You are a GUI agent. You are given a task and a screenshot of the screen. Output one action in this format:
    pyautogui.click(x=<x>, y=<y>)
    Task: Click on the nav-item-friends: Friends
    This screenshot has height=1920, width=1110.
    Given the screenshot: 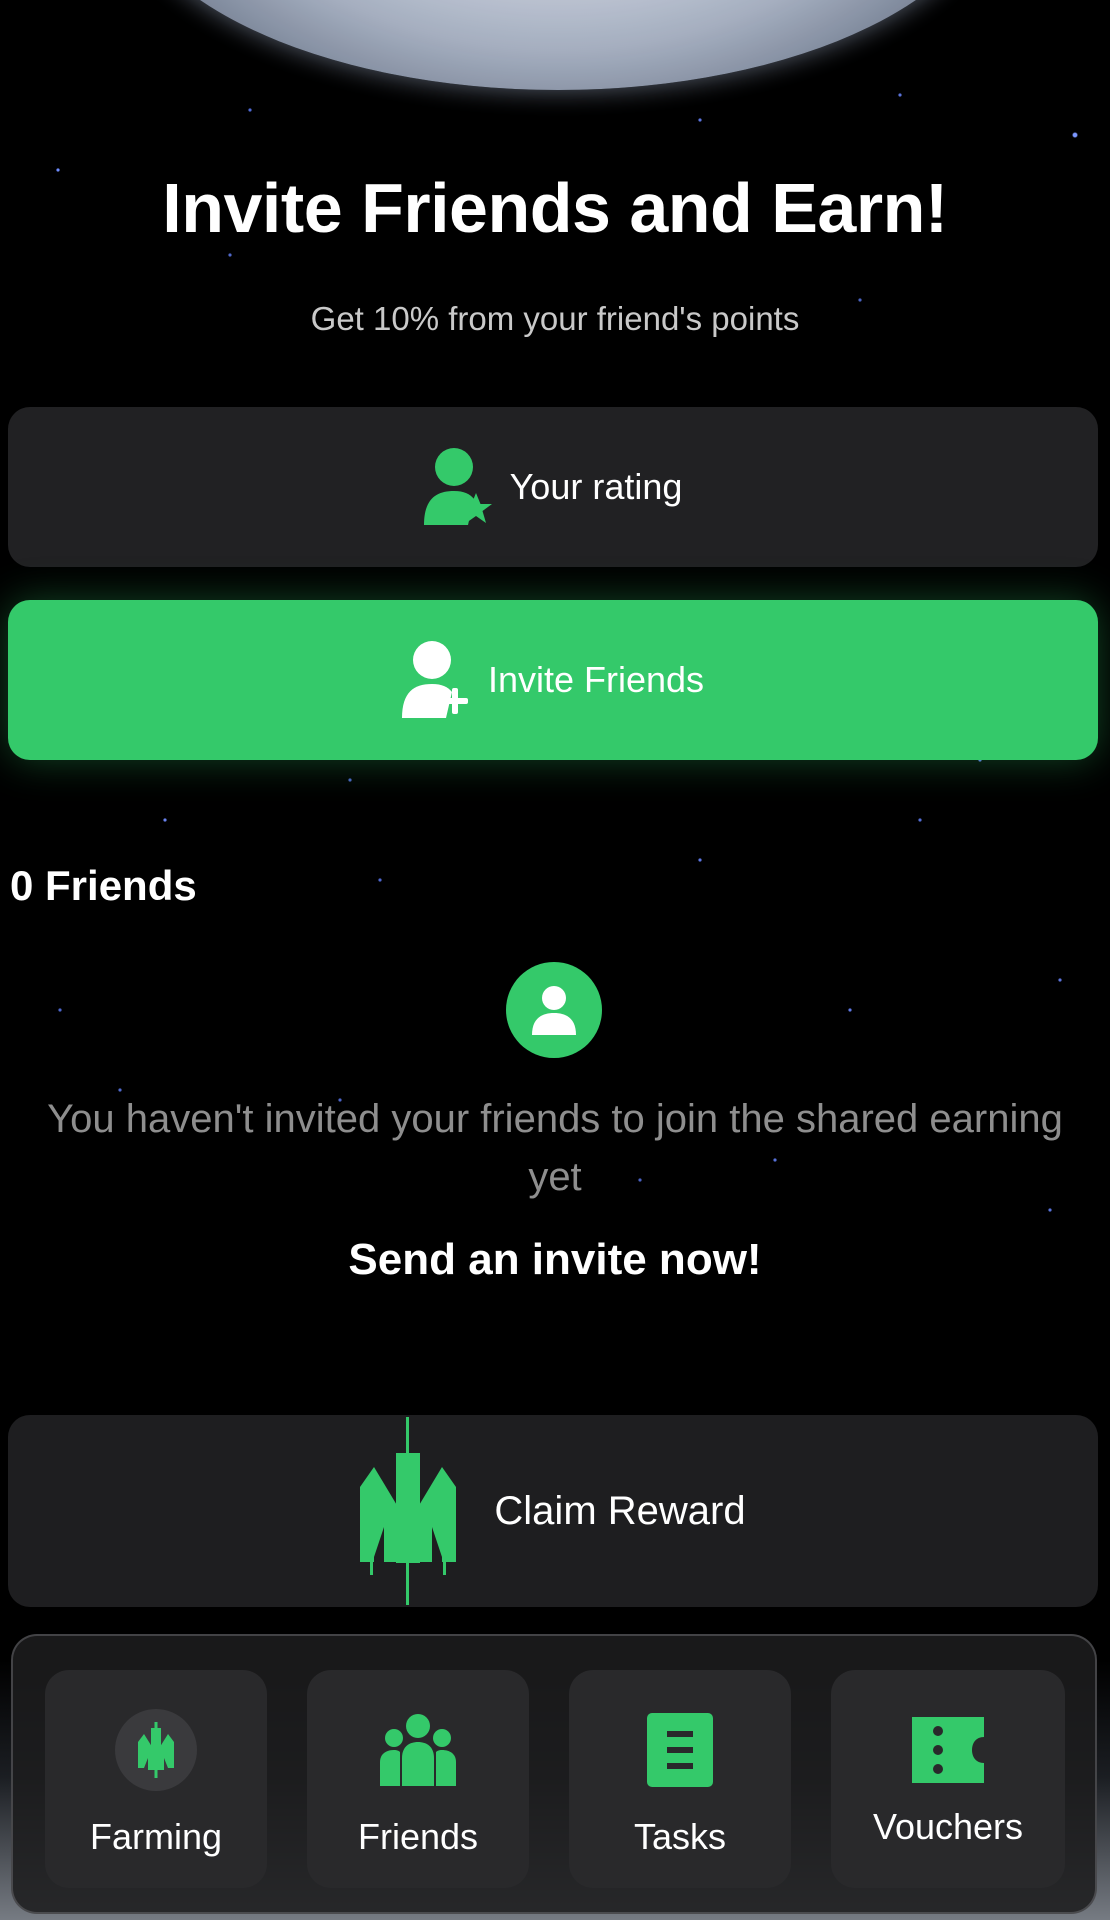 What is the action you would take?
    pyautogui.click(x=418, y=1779)
    